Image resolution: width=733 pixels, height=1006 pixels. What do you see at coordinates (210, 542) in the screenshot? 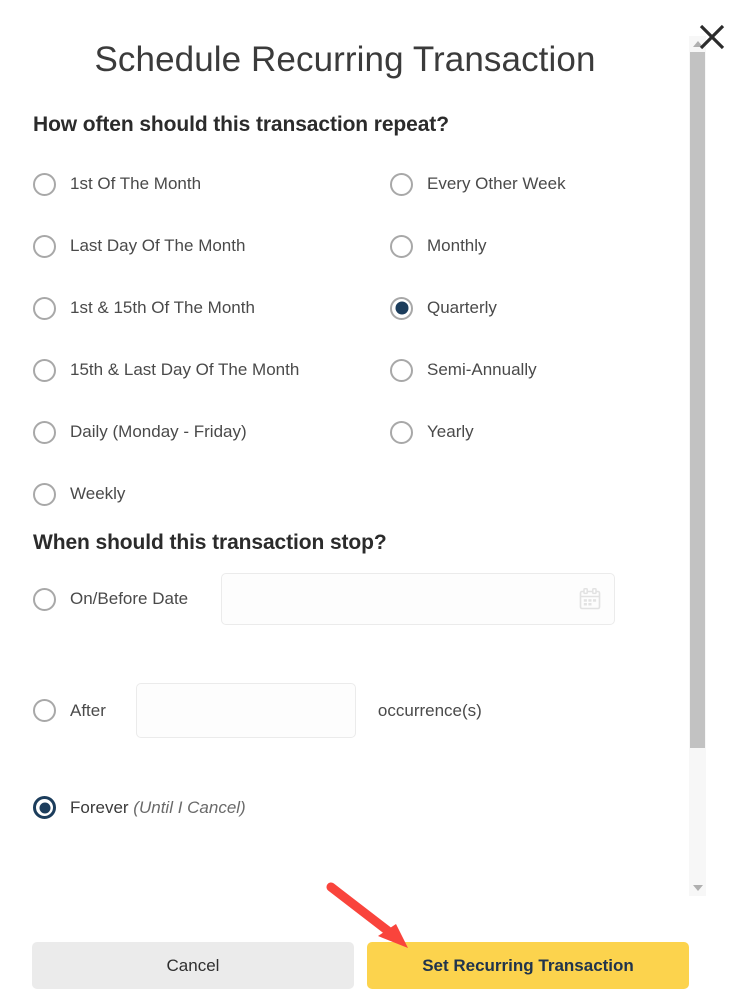
I see `stop-heading: When should this transaction stop?` at bounding box center [210, 542].